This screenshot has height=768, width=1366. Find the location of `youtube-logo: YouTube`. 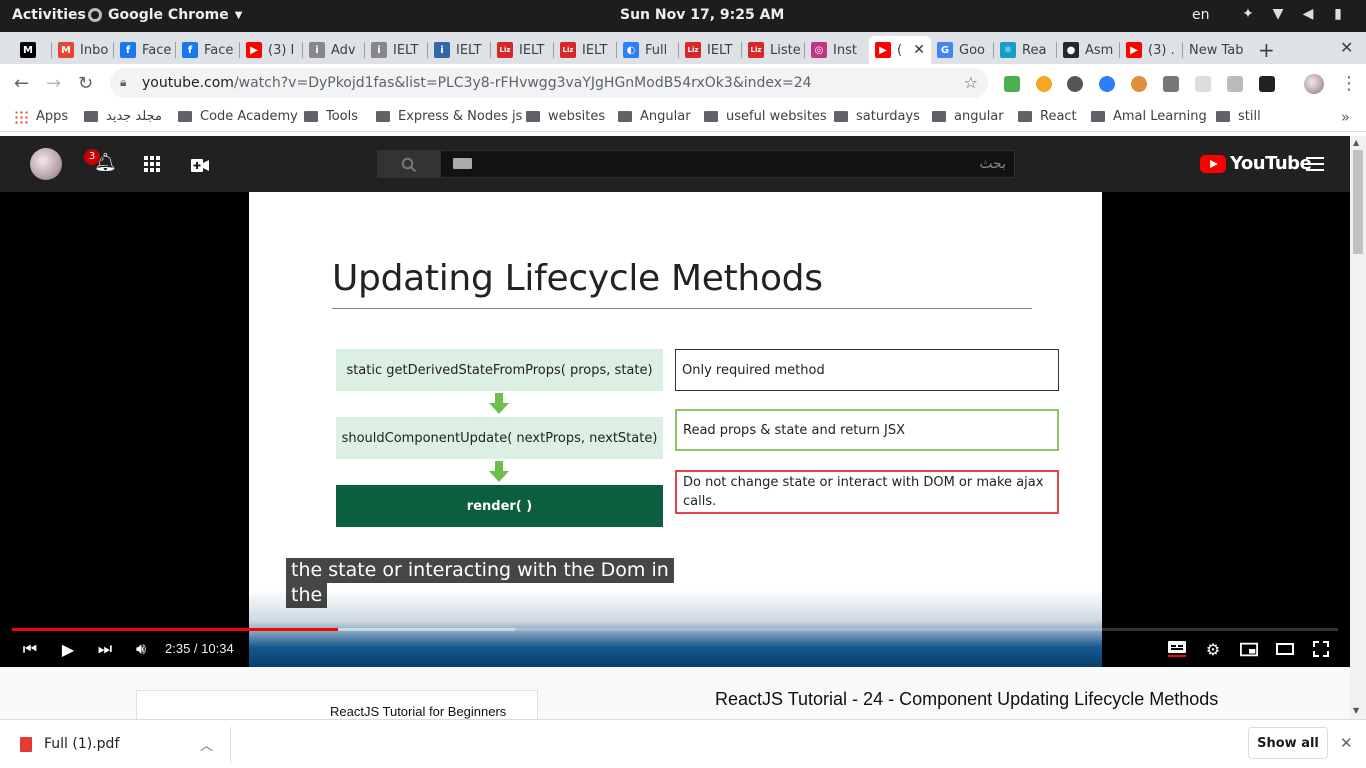

youtube-logo: YouTube is located at coordinates (1256, 163).